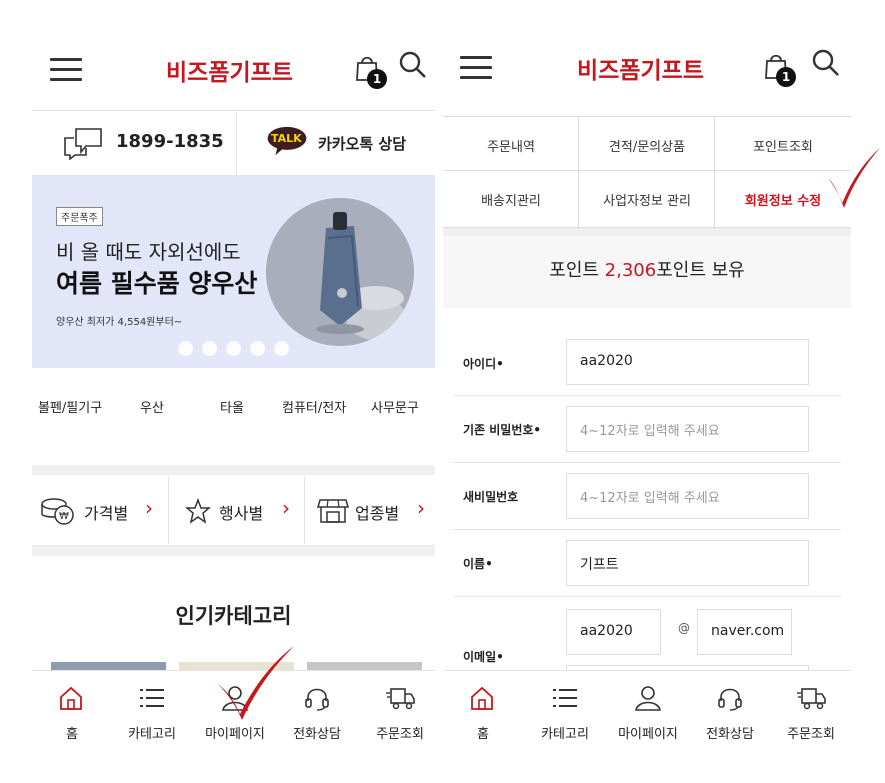 The height and width of the screenshot is (783, 885). What do you see at coordinates (70, 406) in the screenshot?
I see `category-item: 볼펜/필기구` at bounding box center [70, 406].